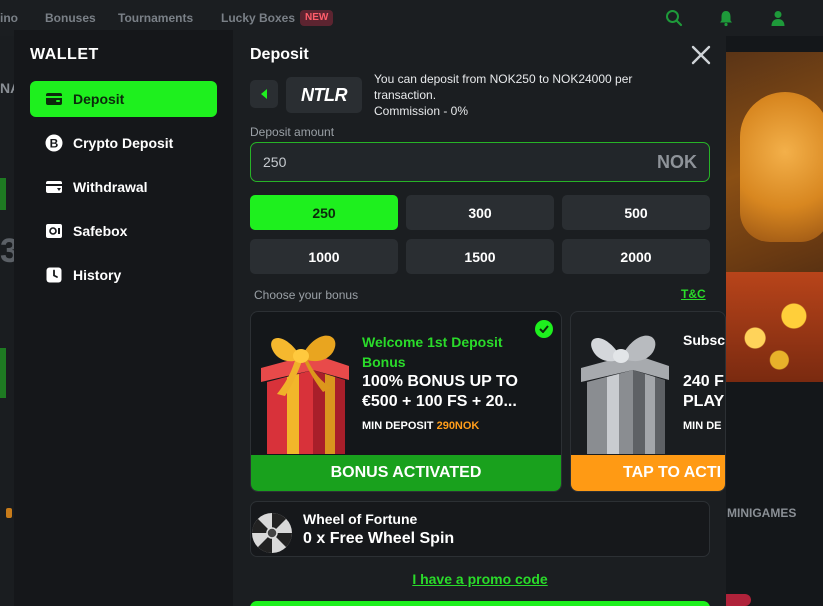  I want to click on nav-item-casino: ino, so click(9, 18).